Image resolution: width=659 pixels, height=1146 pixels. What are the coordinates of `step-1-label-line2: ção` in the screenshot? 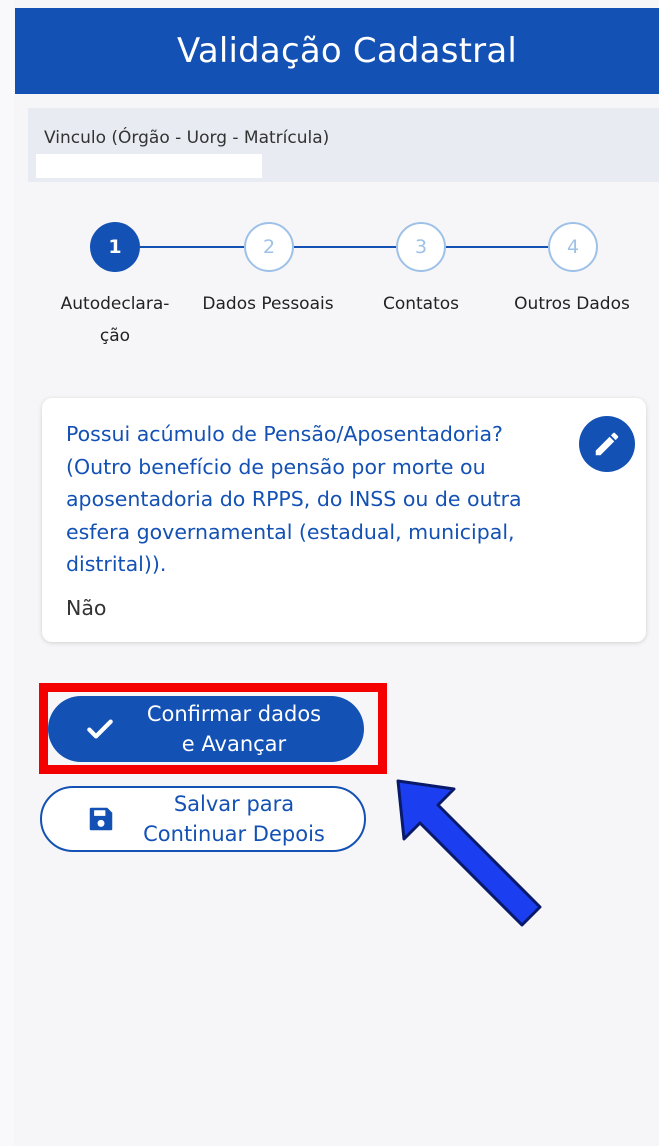 It's located at (115, 336).